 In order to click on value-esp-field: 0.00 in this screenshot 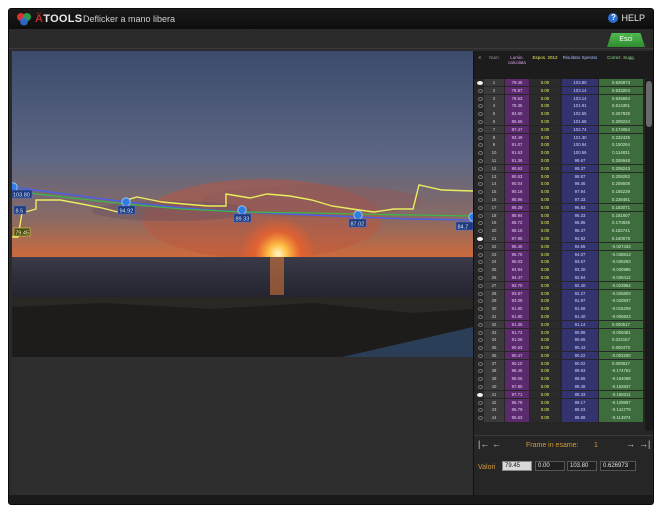, I will do `click(550, 466)`.